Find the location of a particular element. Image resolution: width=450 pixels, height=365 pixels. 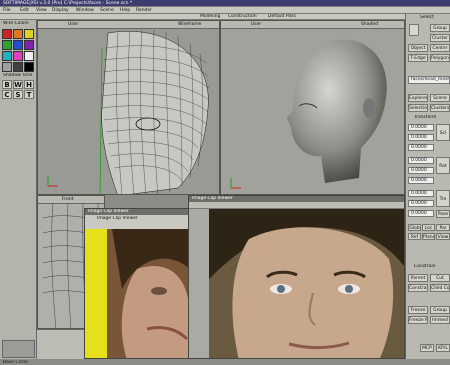

menu-help: Help is located at coordinates (125, 10).